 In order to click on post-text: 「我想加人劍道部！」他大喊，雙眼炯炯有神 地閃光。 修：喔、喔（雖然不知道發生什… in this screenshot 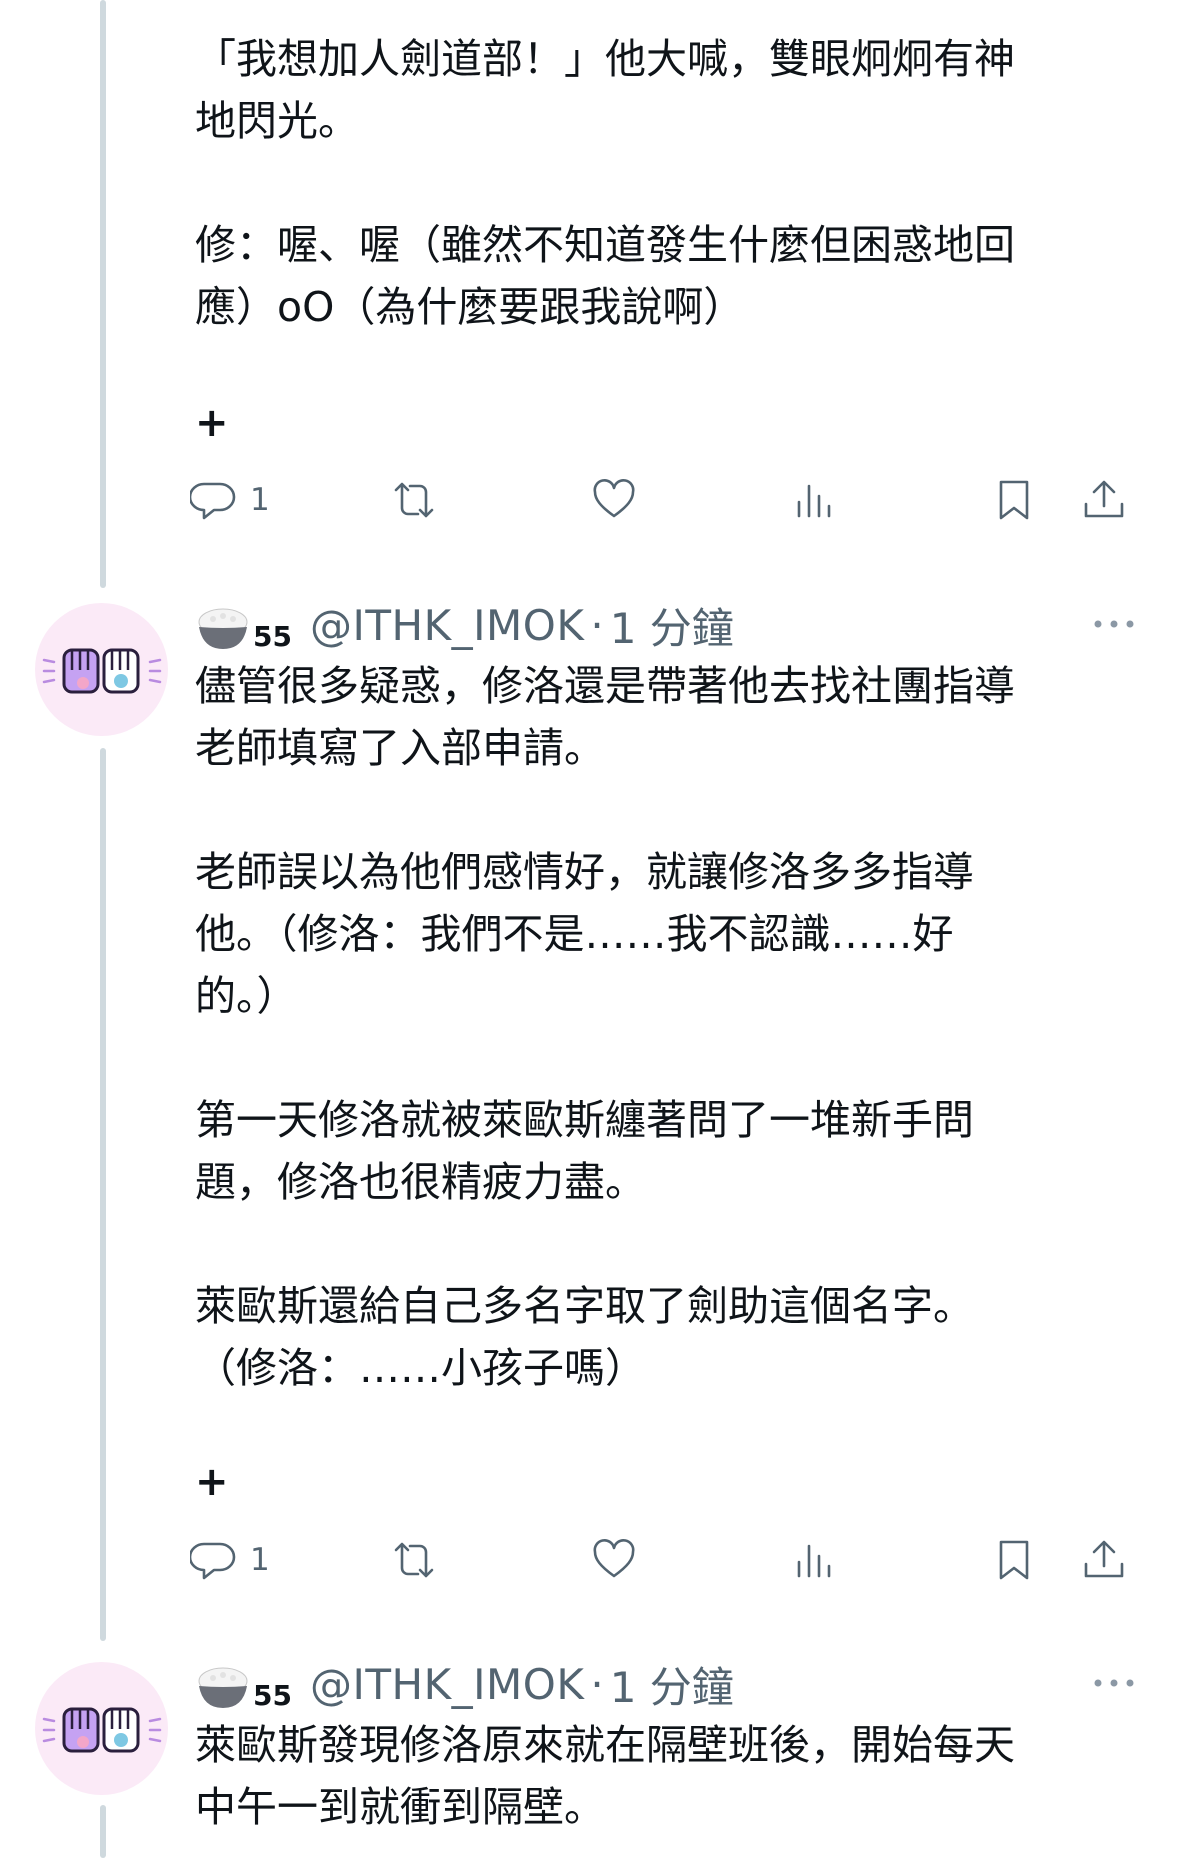, I will do `click(605, 183)`.